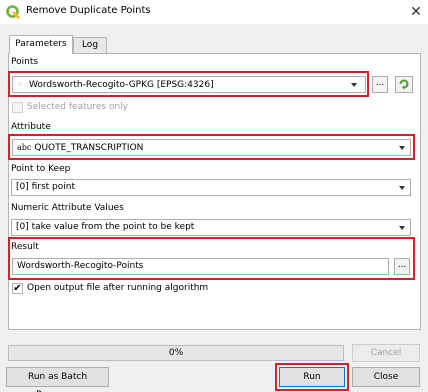 The image size is (428, 392). What do you see at coordinates (13, 12) in the screenshot?
I see `qgis-logo-icon` at bounding box center [13, 12].